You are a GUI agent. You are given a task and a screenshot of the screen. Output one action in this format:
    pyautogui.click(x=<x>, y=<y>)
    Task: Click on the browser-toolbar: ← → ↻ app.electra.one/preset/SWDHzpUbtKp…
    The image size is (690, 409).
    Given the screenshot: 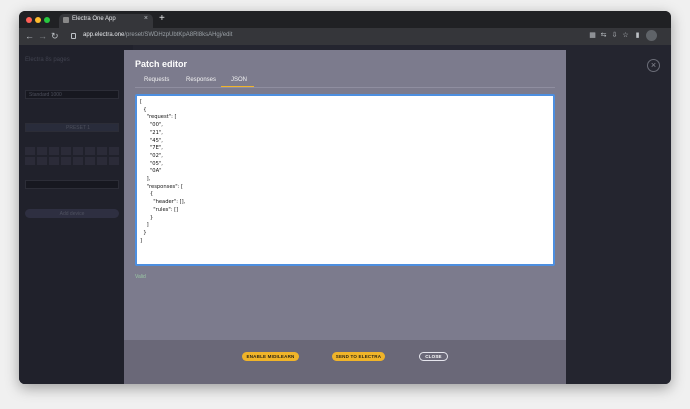 What is the action you would take?
    pyautogui.click(x=345, y=36)
    